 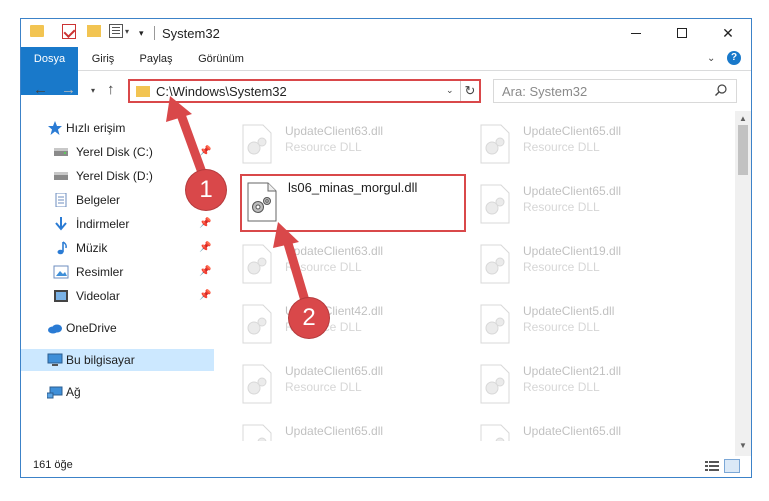 What do you see at coordinates (94, 31) in the screenshot?
I see `new-folder-icon` at bounding box center [94, 31].